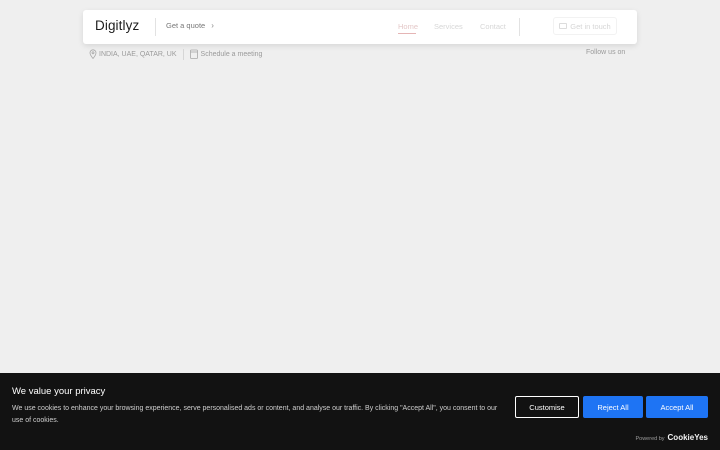 Image resolution: width=720 pixels, height=450 pixels. Describe the element at coordinates (183, 54) in the screenshot. I see `info-divider` at that location.